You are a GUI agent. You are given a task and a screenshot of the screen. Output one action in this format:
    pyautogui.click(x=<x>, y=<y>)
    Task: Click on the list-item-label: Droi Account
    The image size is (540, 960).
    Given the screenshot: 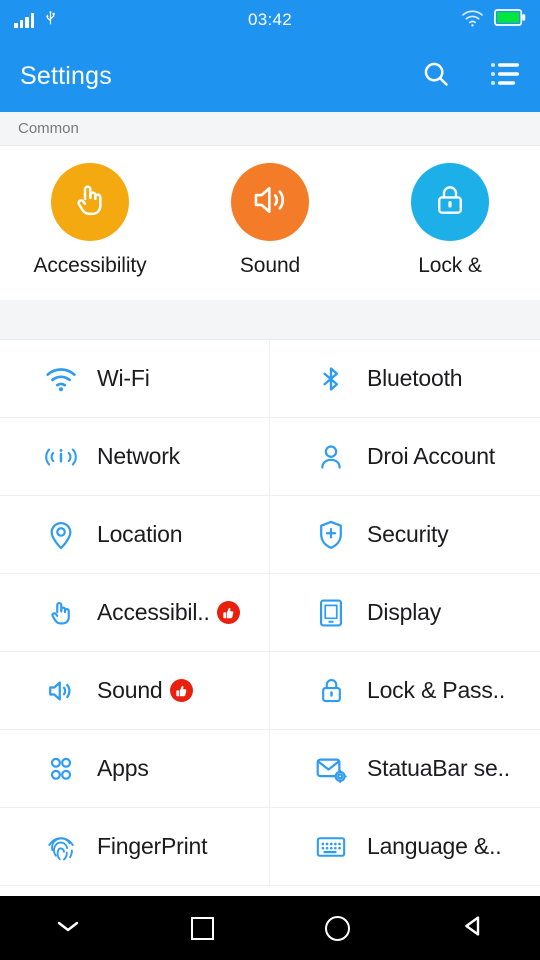 What is the action you would take?
    pyautogui.click(x=431, y=456)
    